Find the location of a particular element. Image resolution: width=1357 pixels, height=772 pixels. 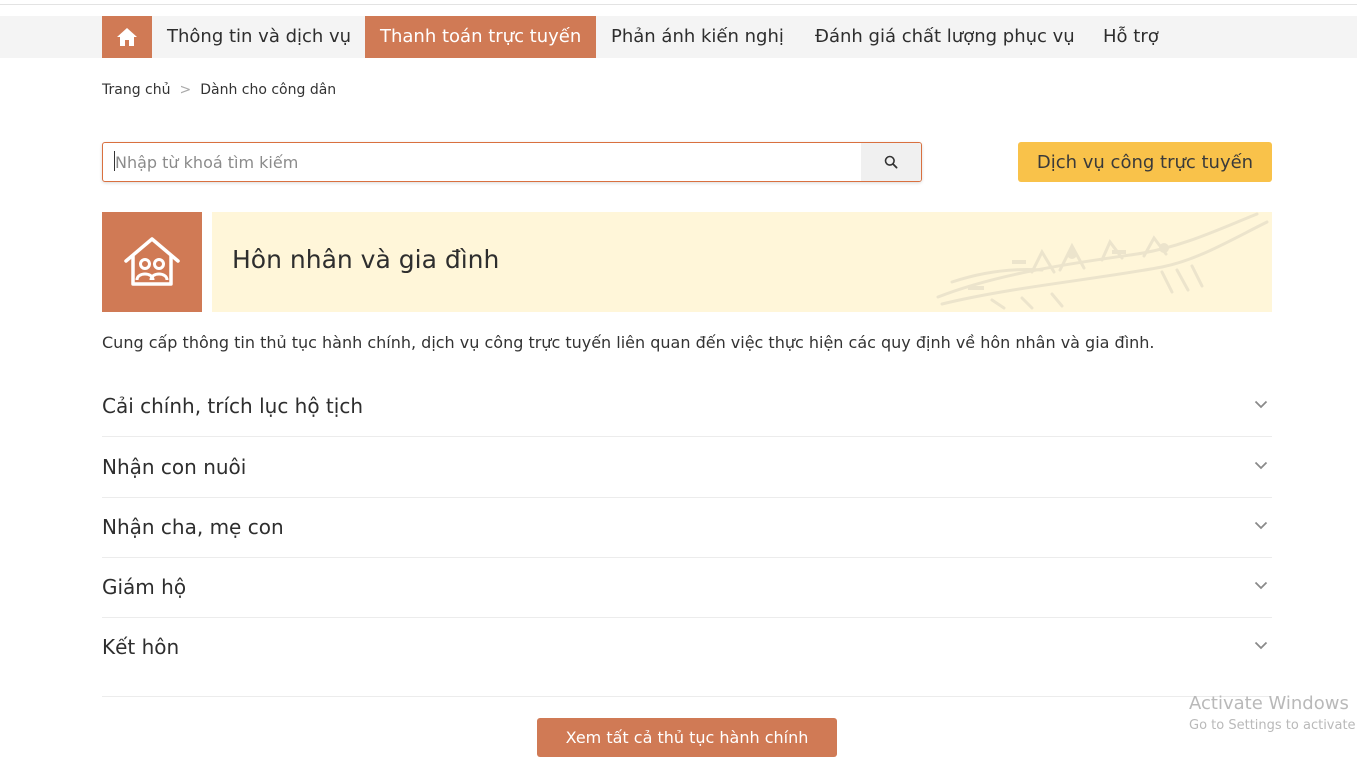

breadcrumb: Trang chủ > Dành cho công dân is located at coordinates (219, 90).